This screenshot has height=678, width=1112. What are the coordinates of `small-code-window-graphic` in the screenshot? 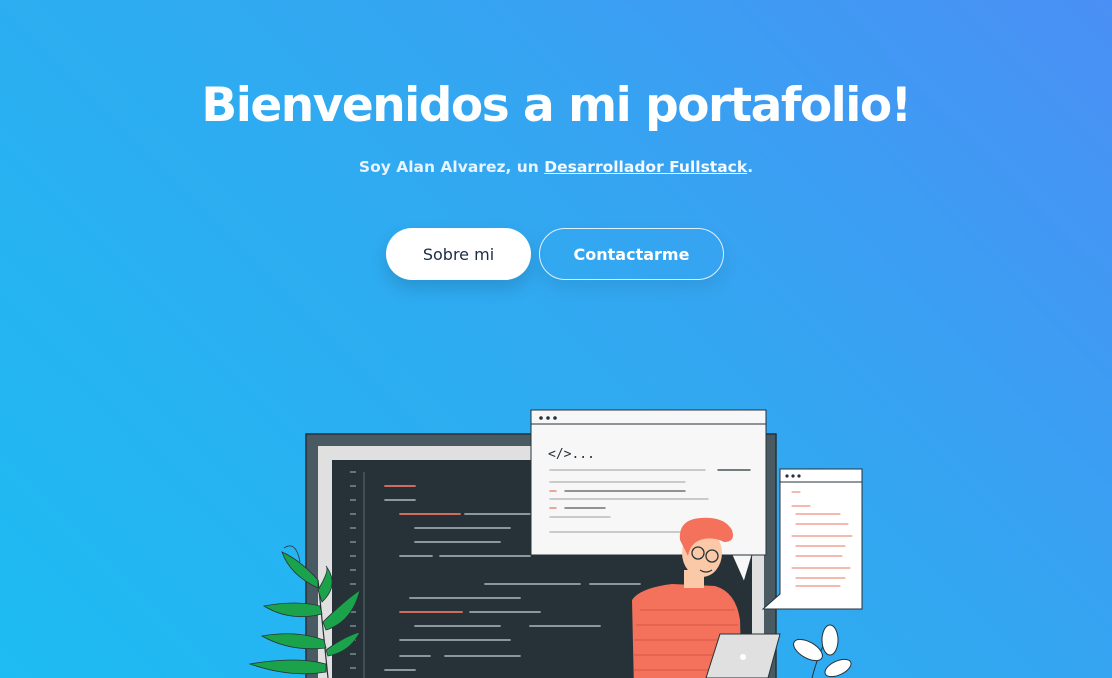 It's located at (812, 539).